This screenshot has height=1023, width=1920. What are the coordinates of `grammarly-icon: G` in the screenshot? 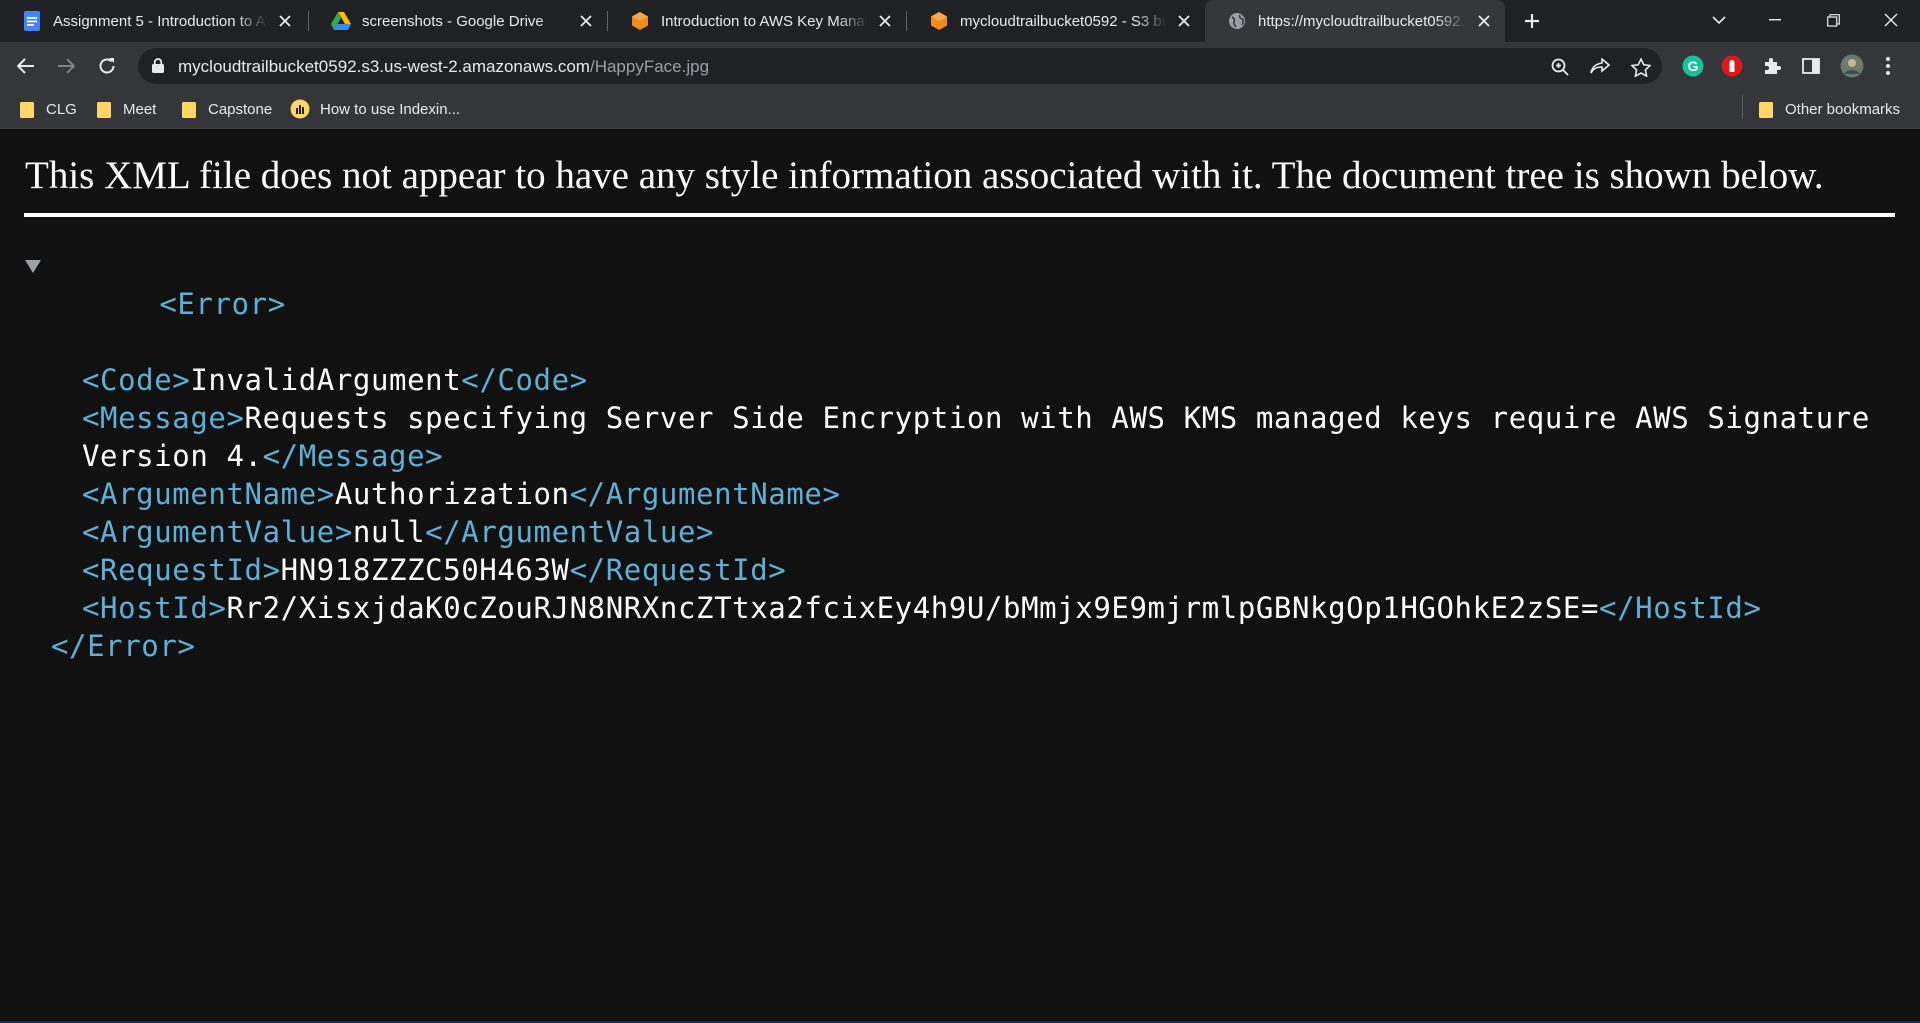 It's located at (1693, 66).